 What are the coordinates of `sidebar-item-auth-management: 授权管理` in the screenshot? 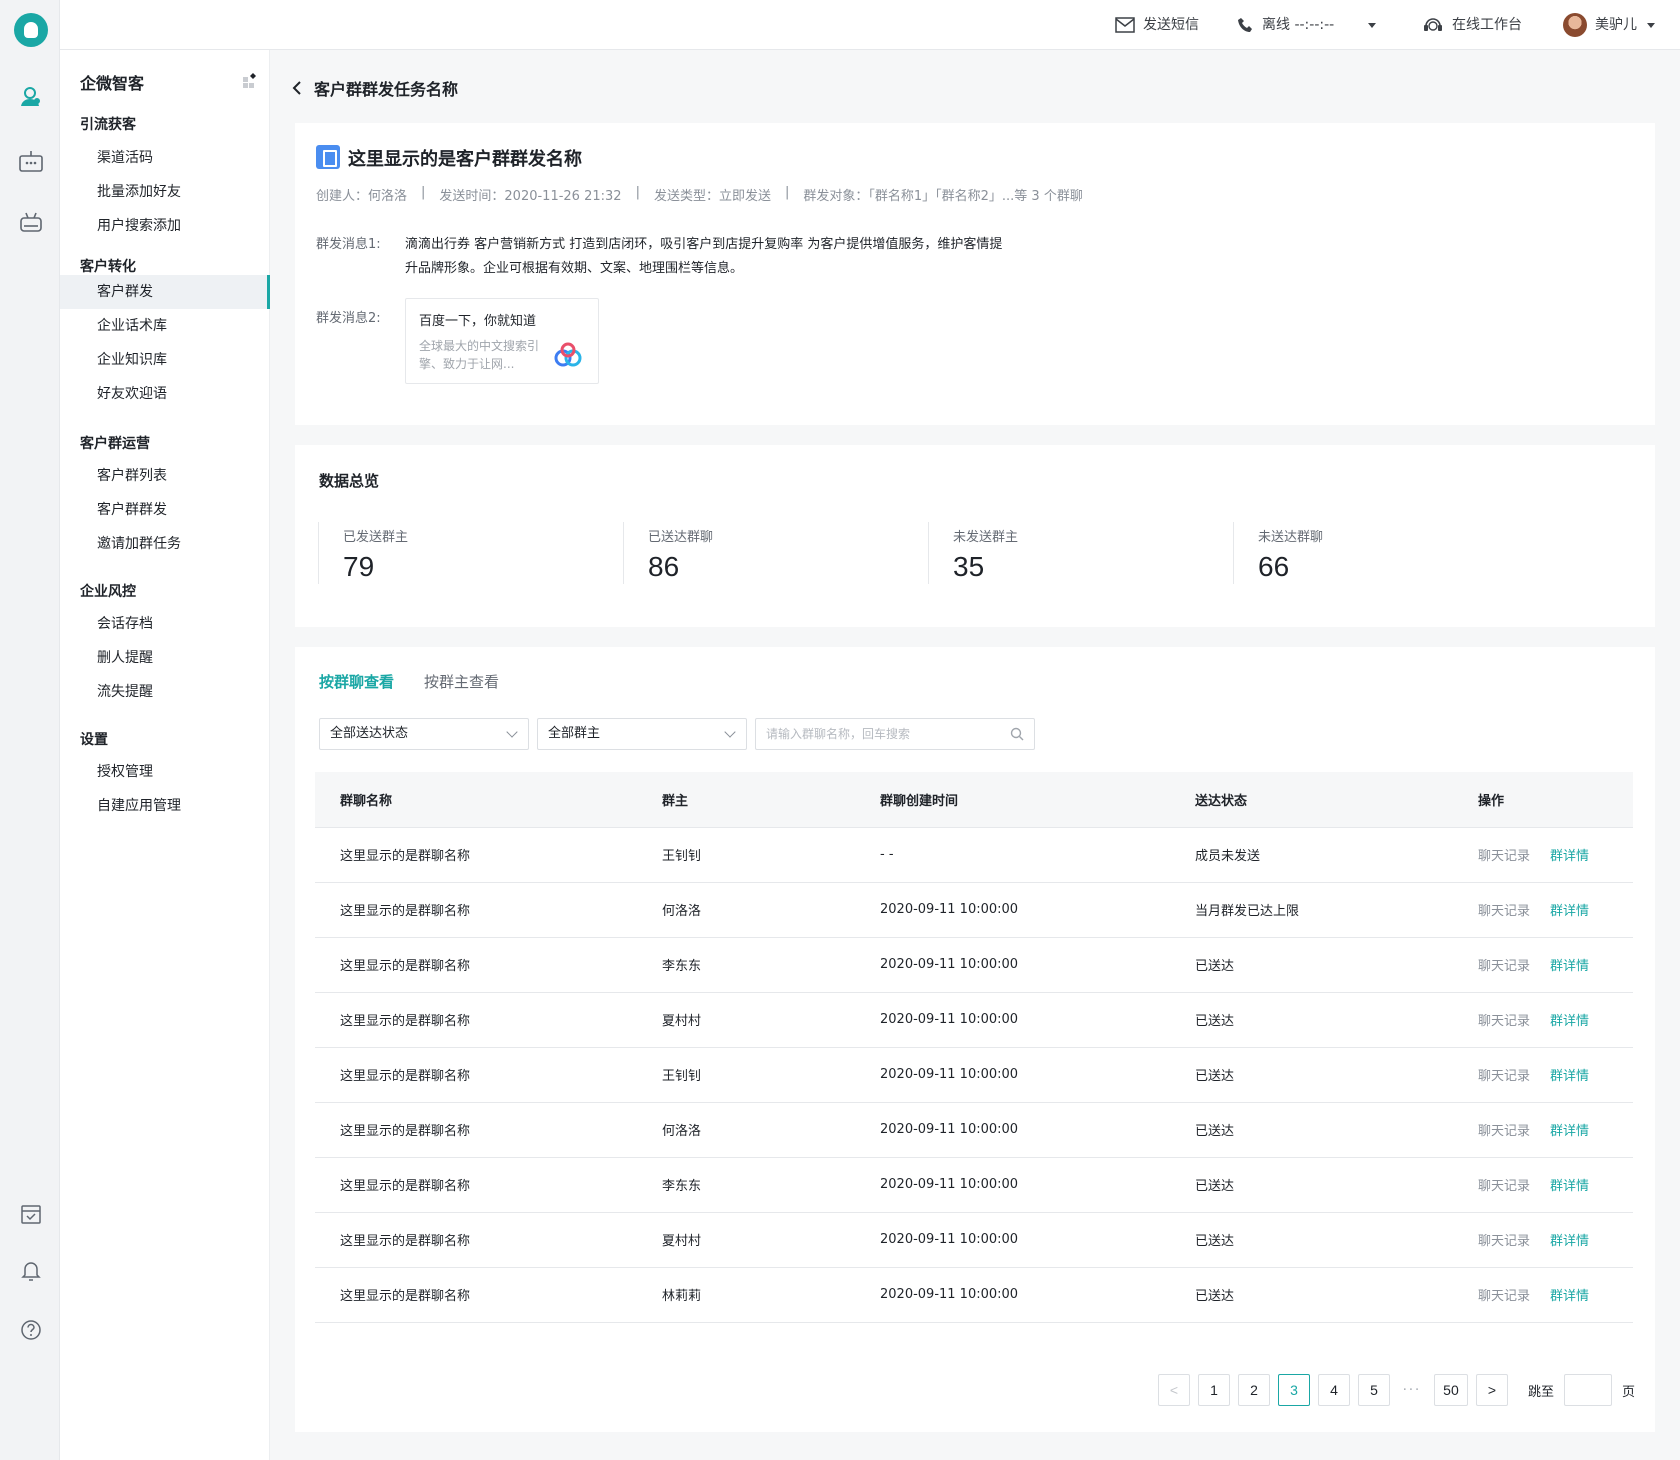 It's located at (165, 772).